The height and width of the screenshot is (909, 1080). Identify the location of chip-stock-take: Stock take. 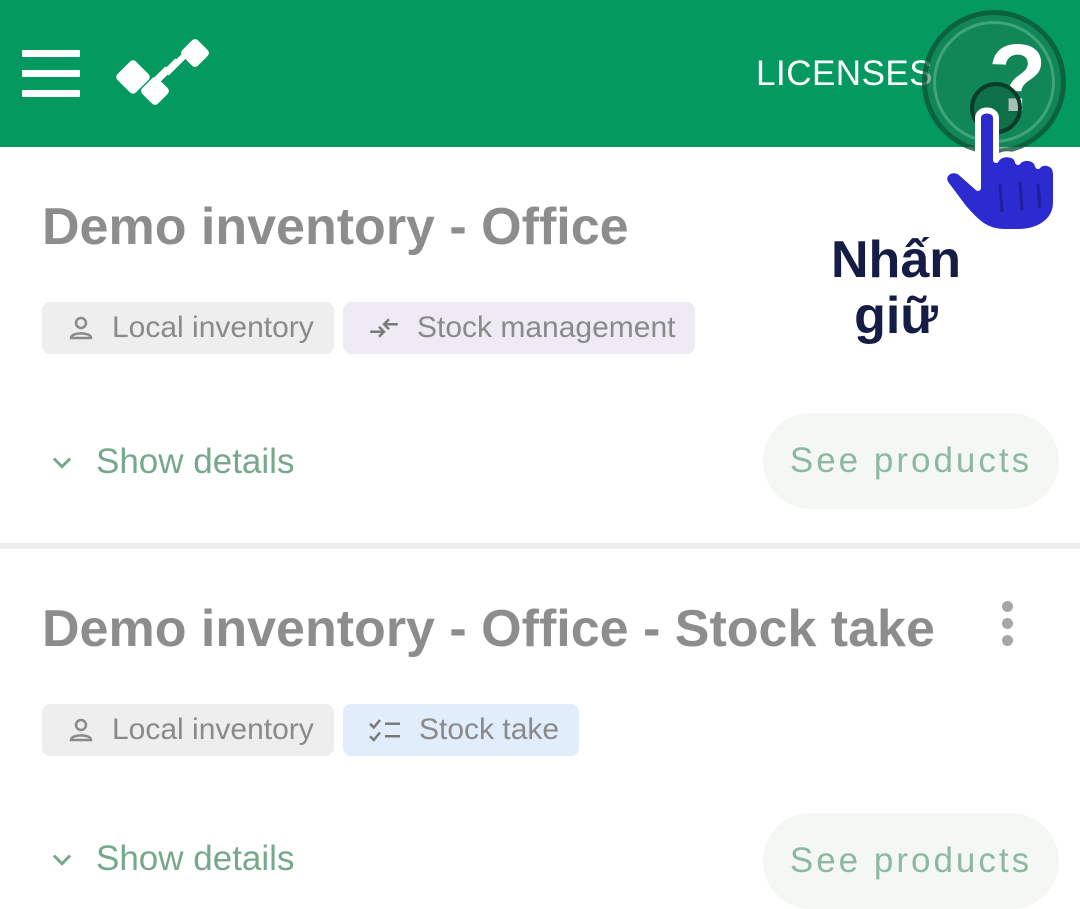
(461, 730).